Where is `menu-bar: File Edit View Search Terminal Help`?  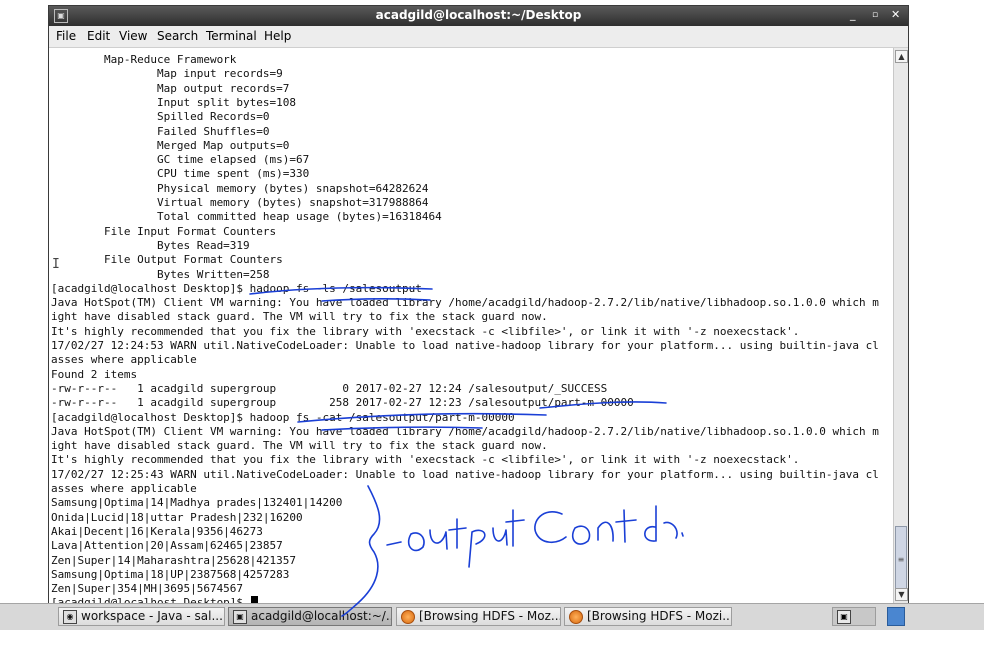
menu-bar: File Edit View Search Terminal Help is located at coordinates (478, 37).